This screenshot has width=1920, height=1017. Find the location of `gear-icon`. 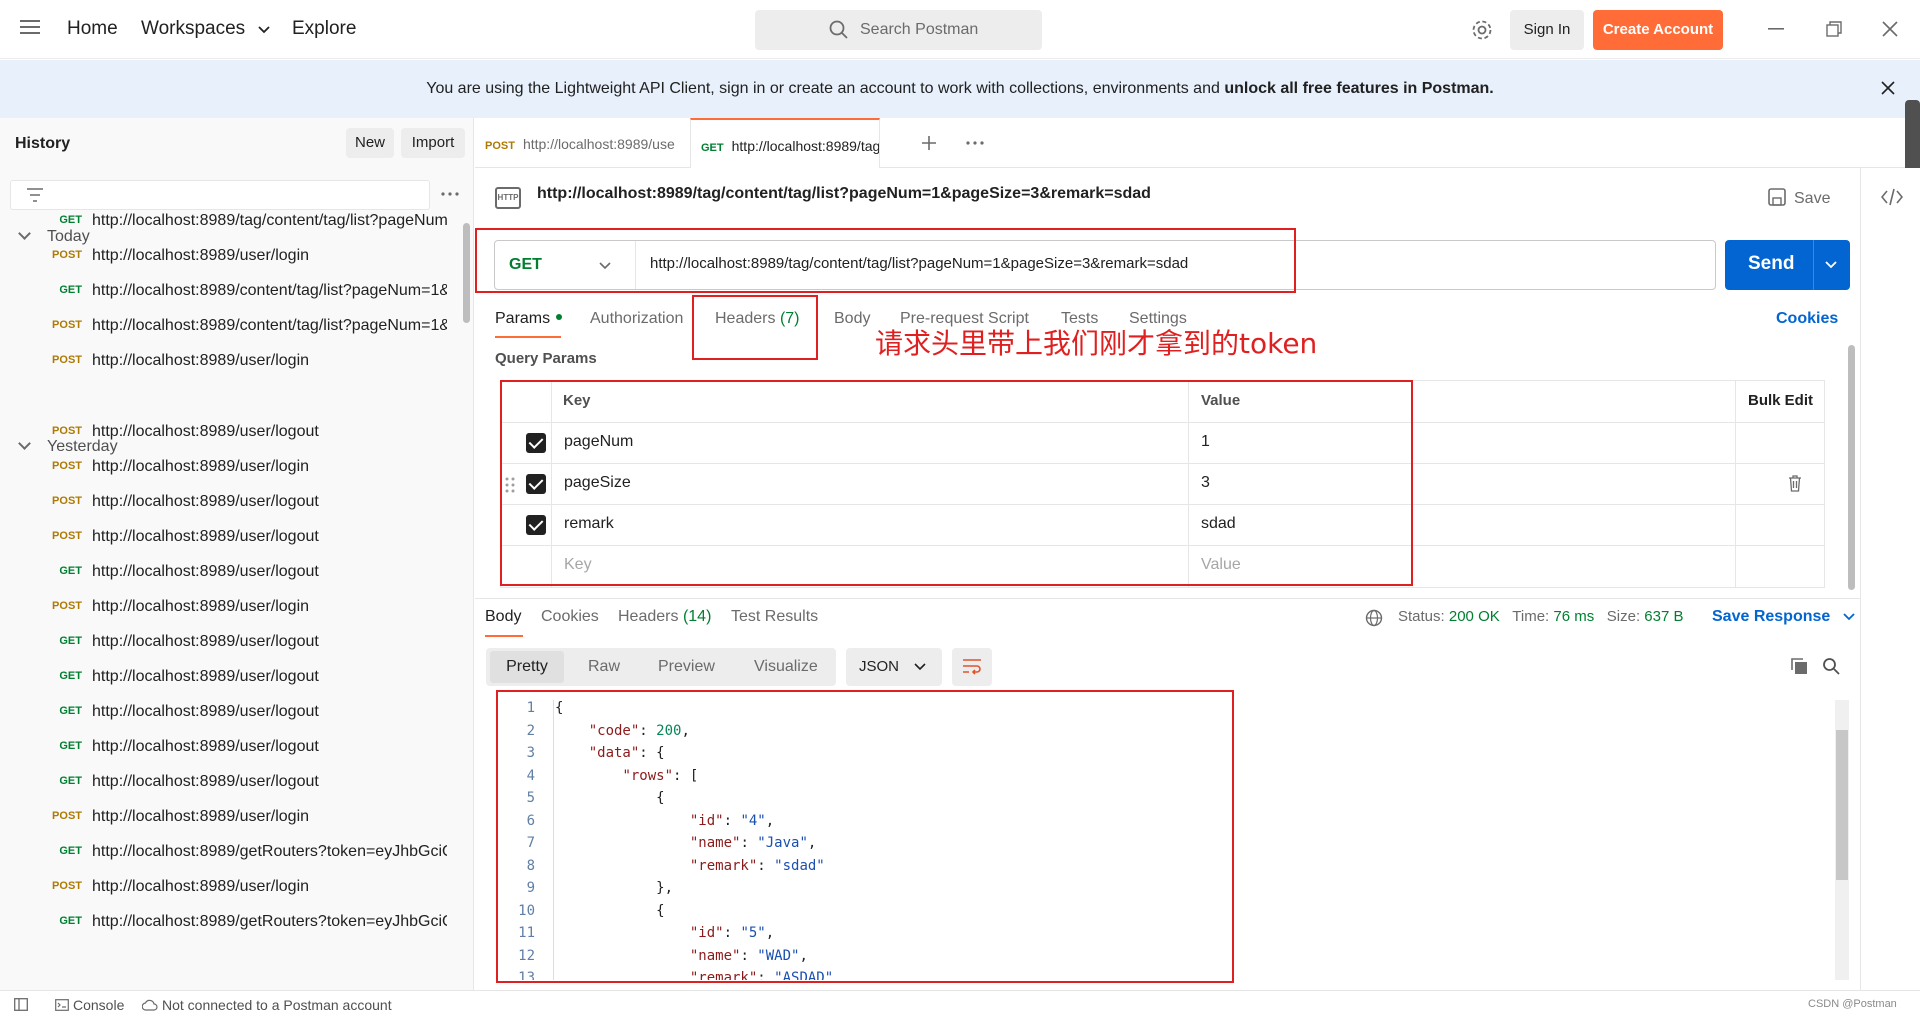

gear-icon is located at coordinates (1482, 30).